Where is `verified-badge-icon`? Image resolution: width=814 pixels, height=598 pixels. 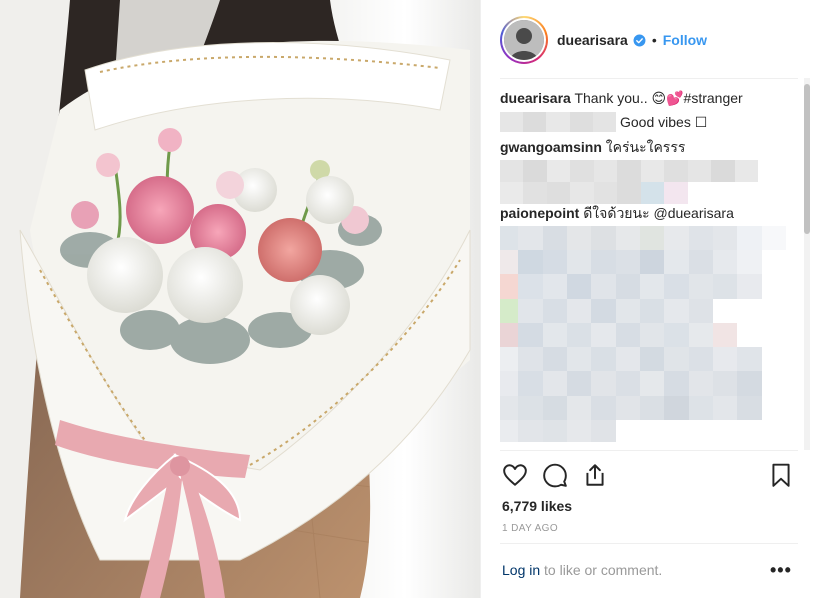
verified-badge-icon is located at coordinates (639, 40).